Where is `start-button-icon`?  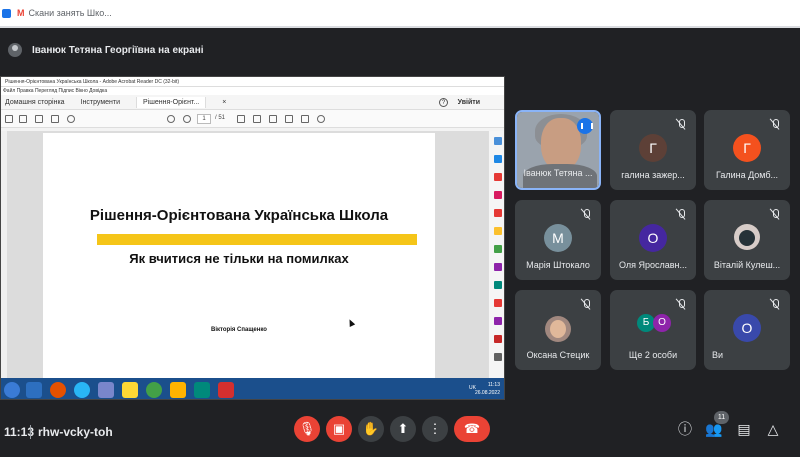 start-button-icon is located at coordinates (12, 389).